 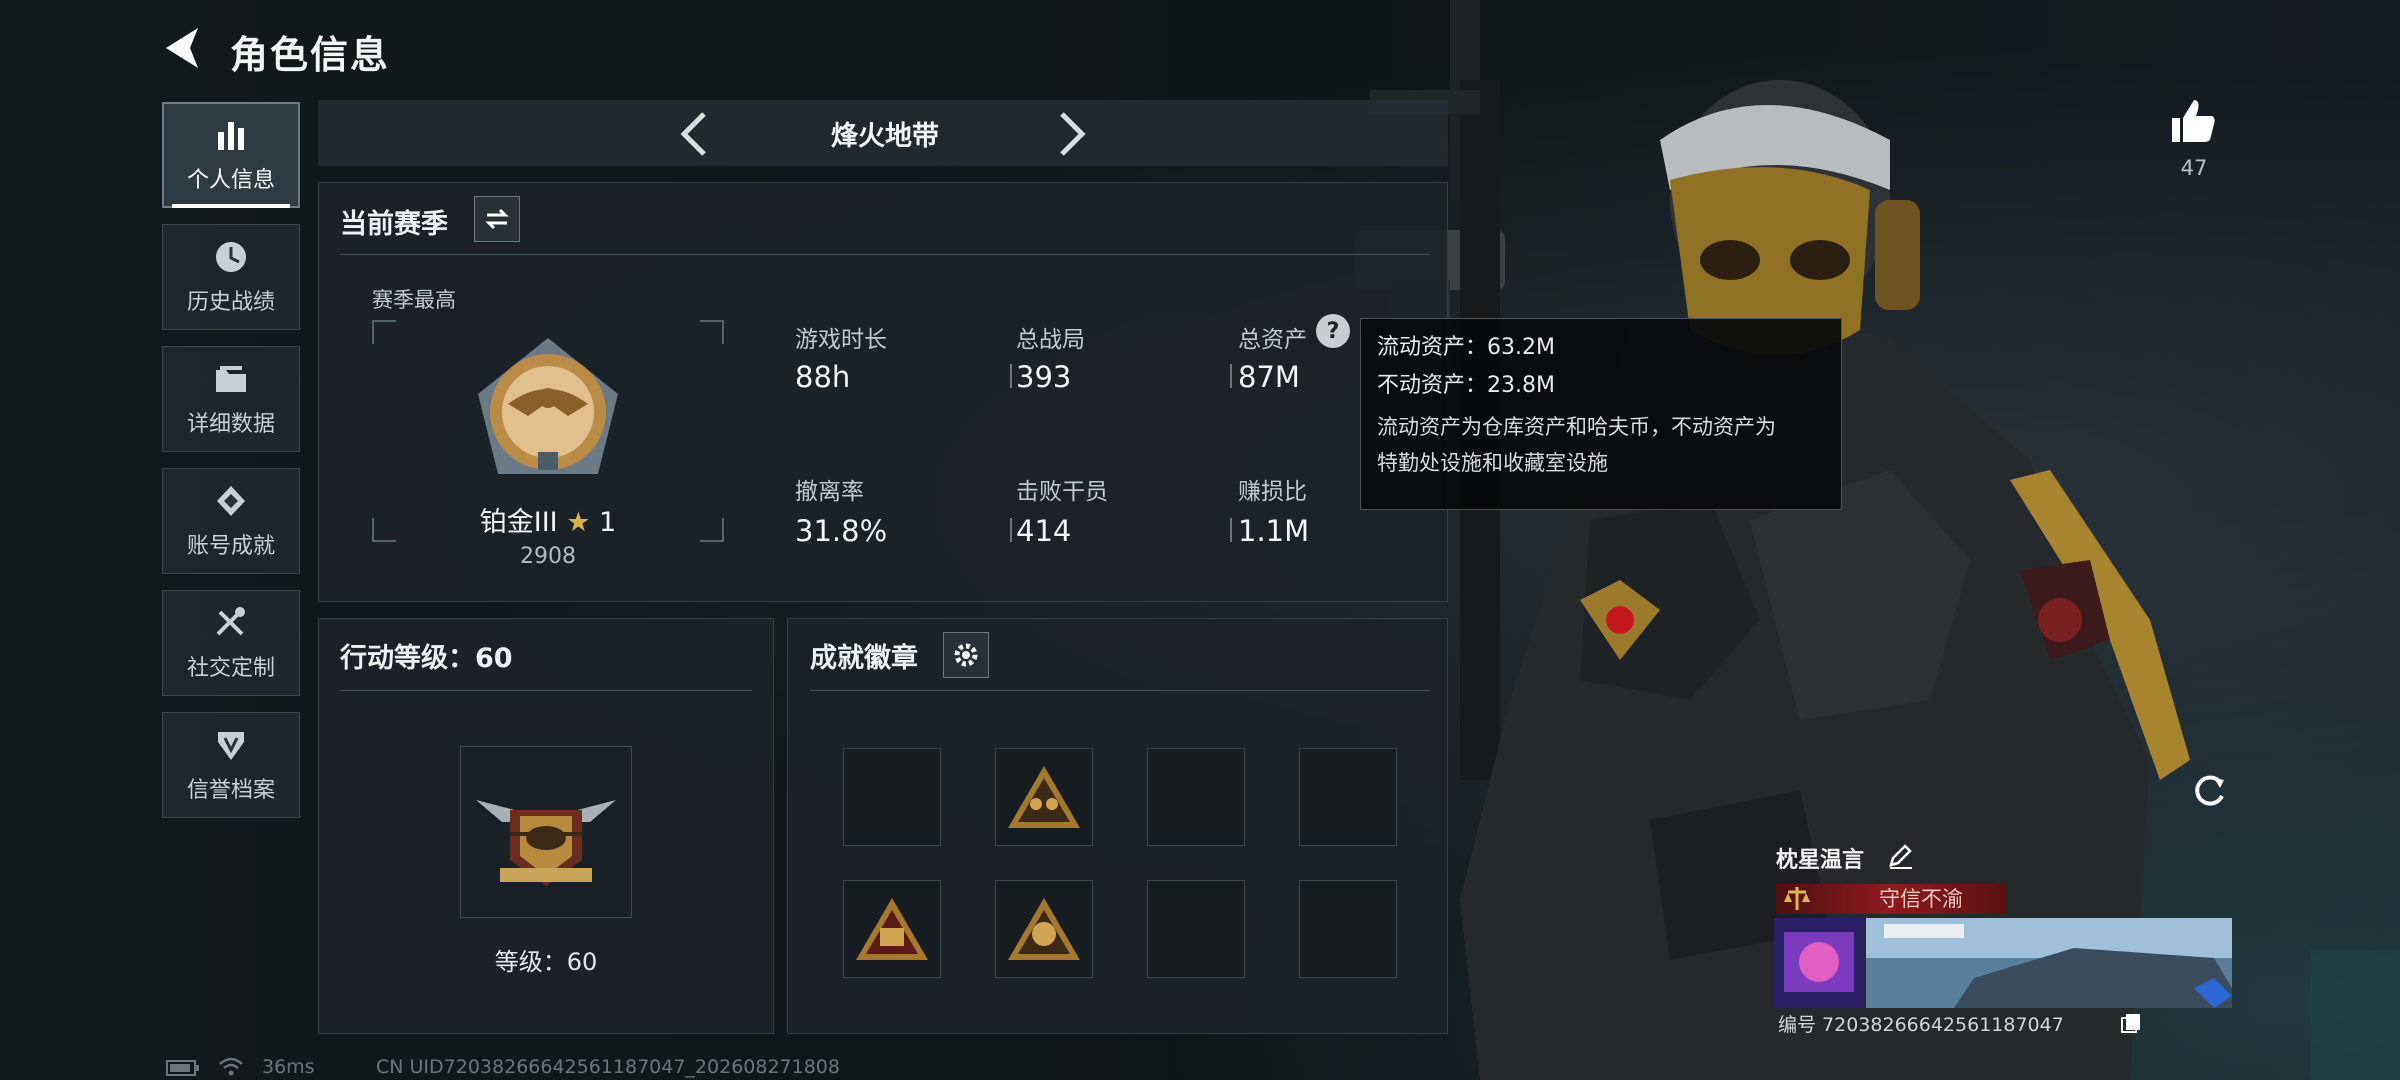 I want to click on tools-icon, so click(x=230, y=621).